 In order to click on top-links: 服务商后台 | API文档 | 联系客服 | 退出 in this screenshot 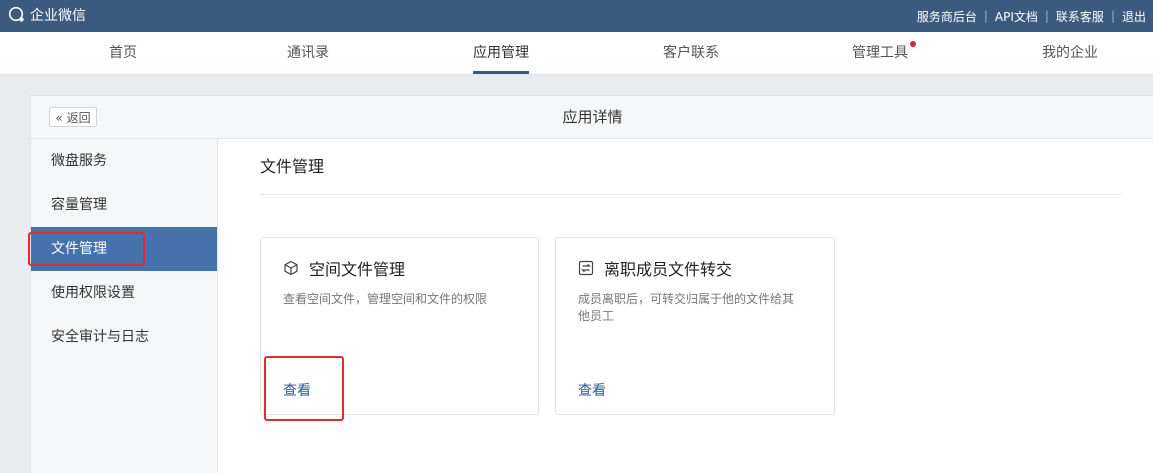, I will do `click(1031, 16)`.